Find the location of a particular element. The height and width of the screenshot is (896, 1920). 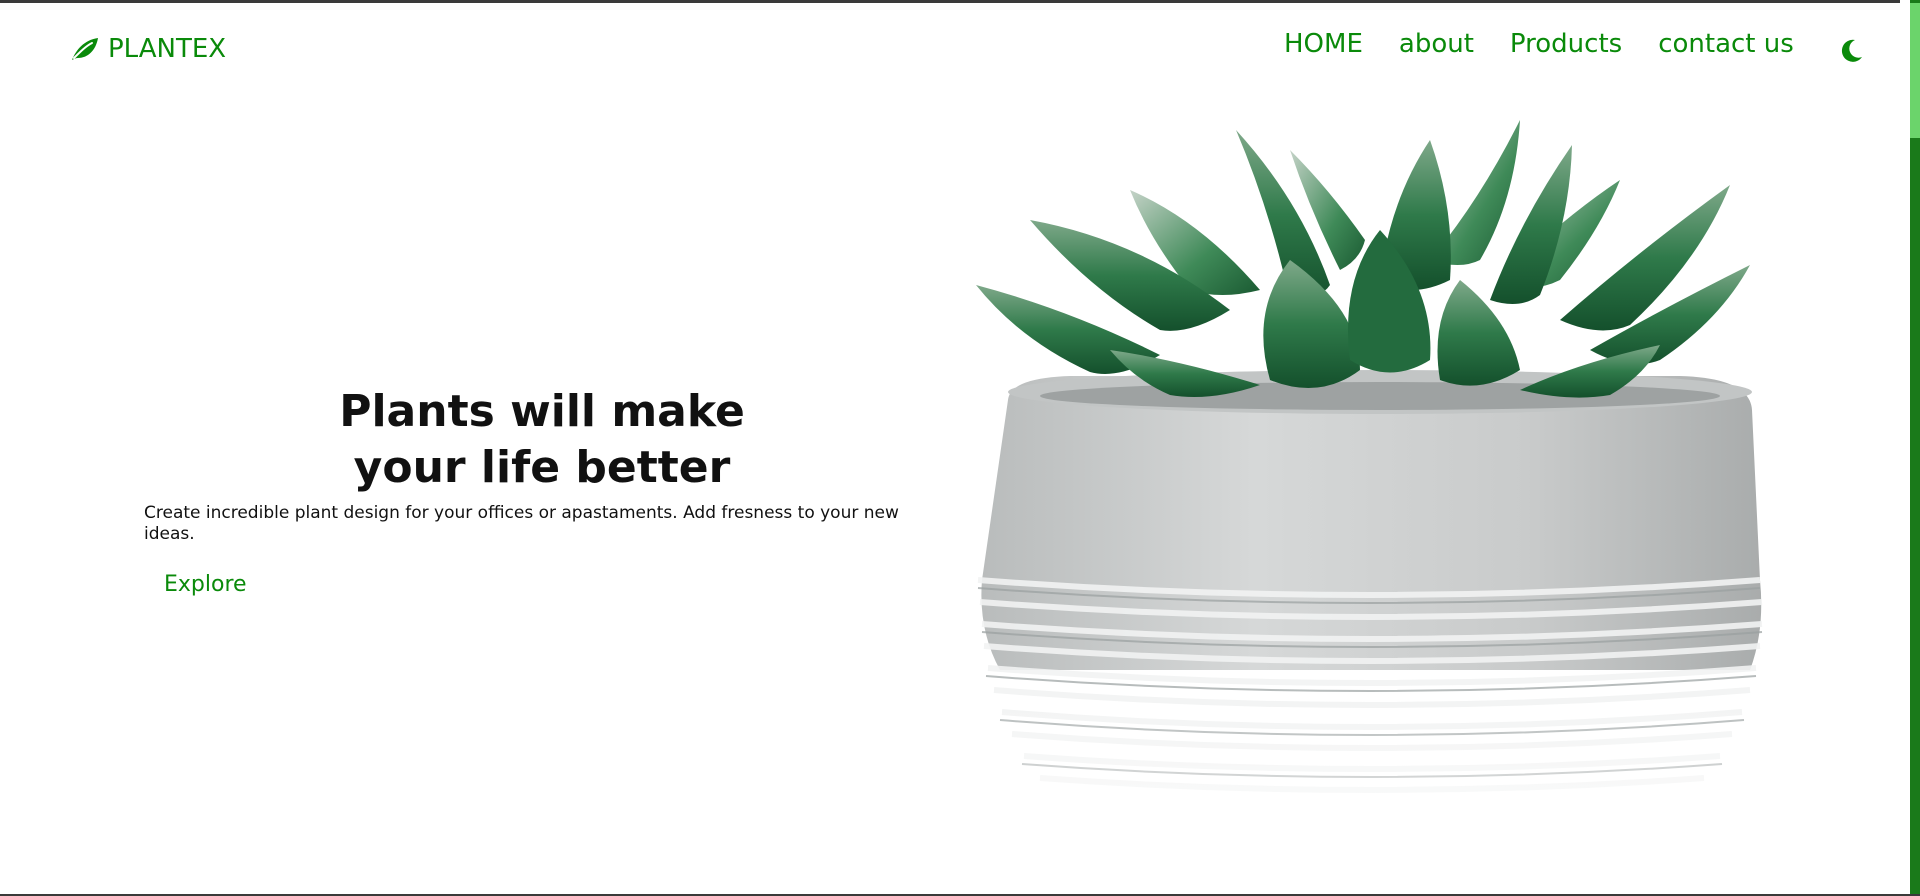

leaf-icon is located at coordinates (85, 49).